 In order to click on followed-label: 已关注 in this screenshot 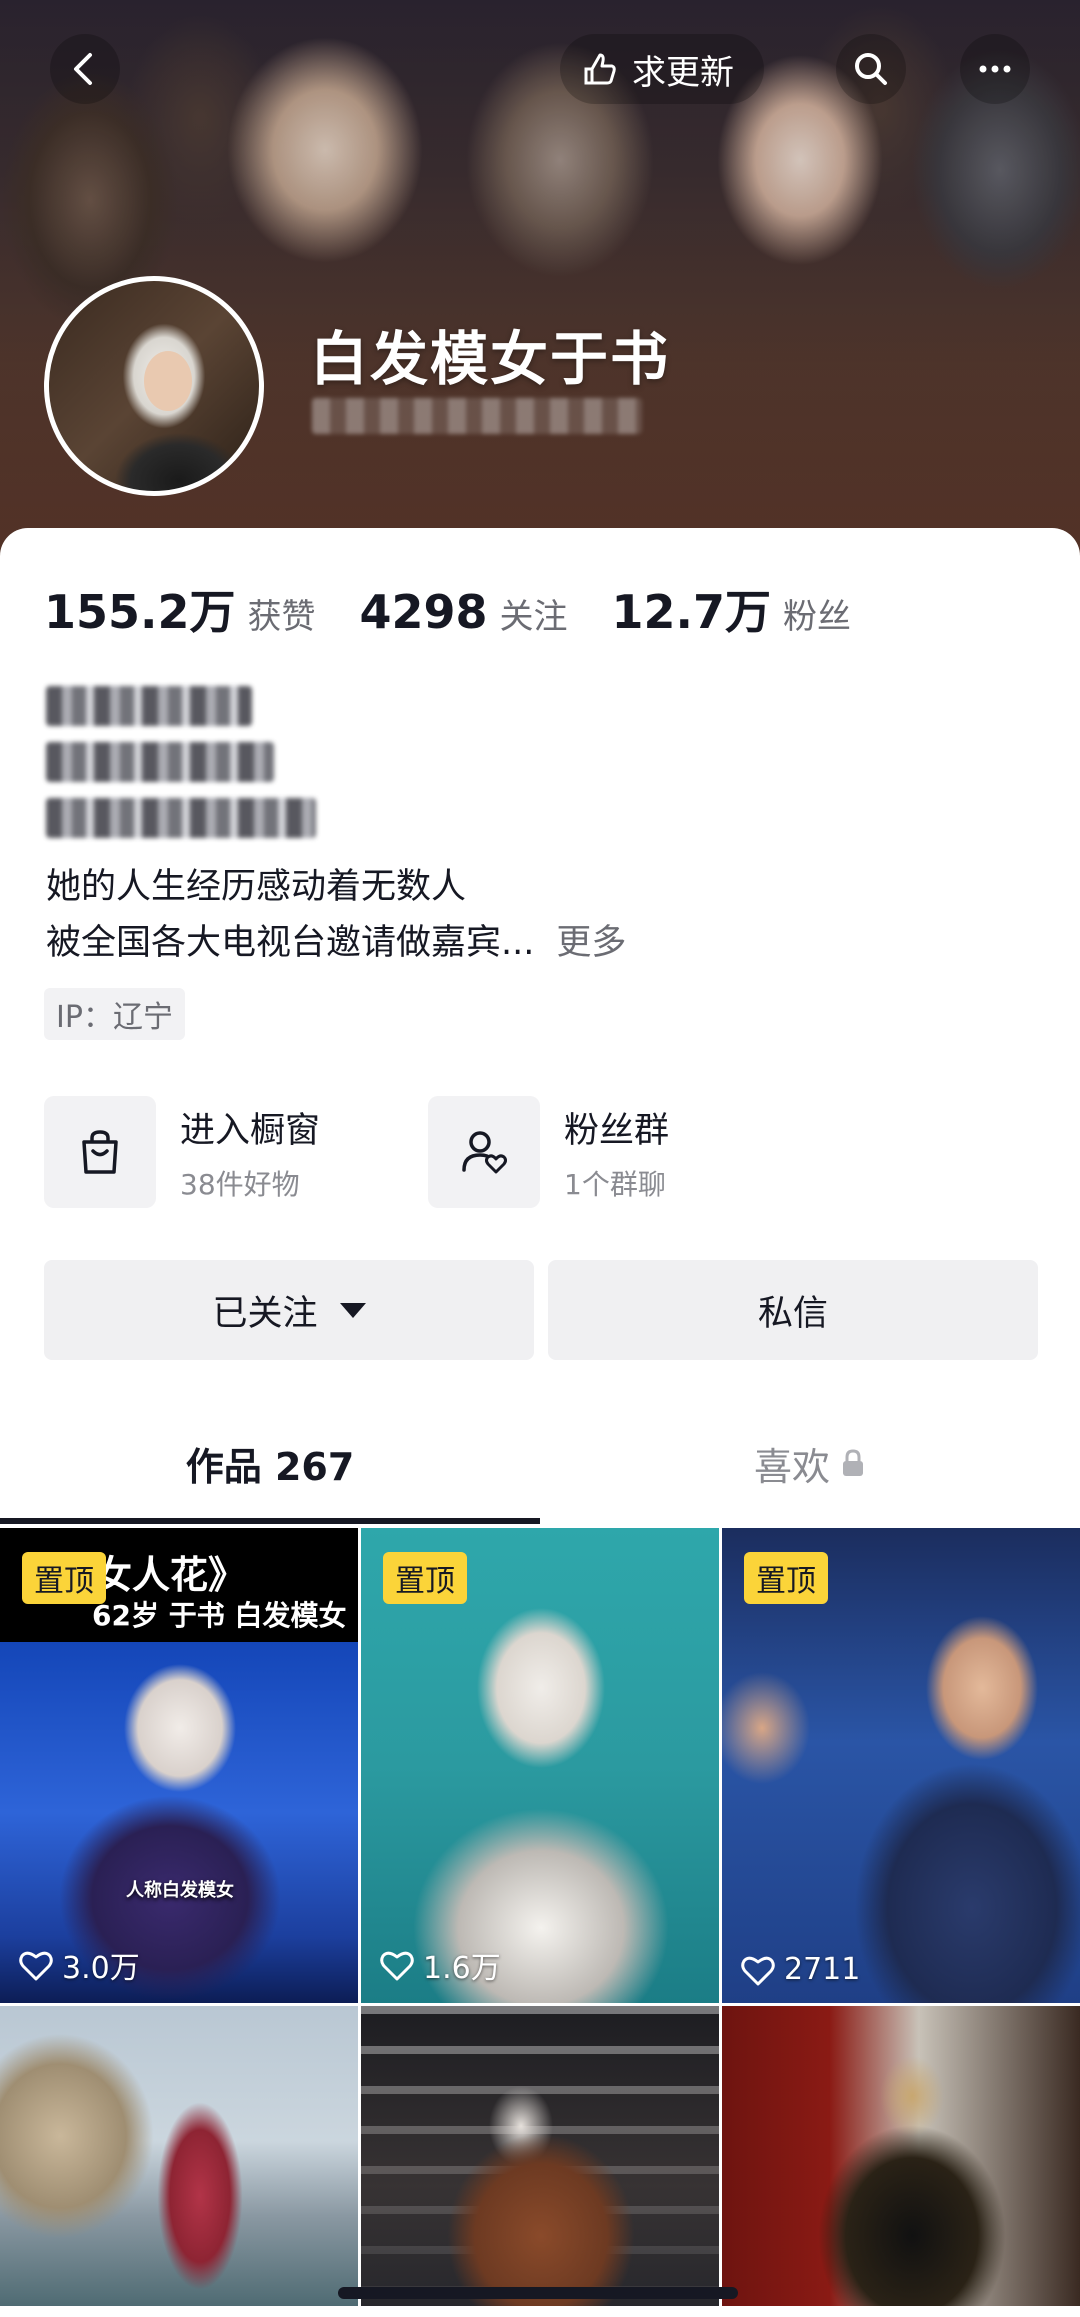, I will do `click(265, 1313)`.